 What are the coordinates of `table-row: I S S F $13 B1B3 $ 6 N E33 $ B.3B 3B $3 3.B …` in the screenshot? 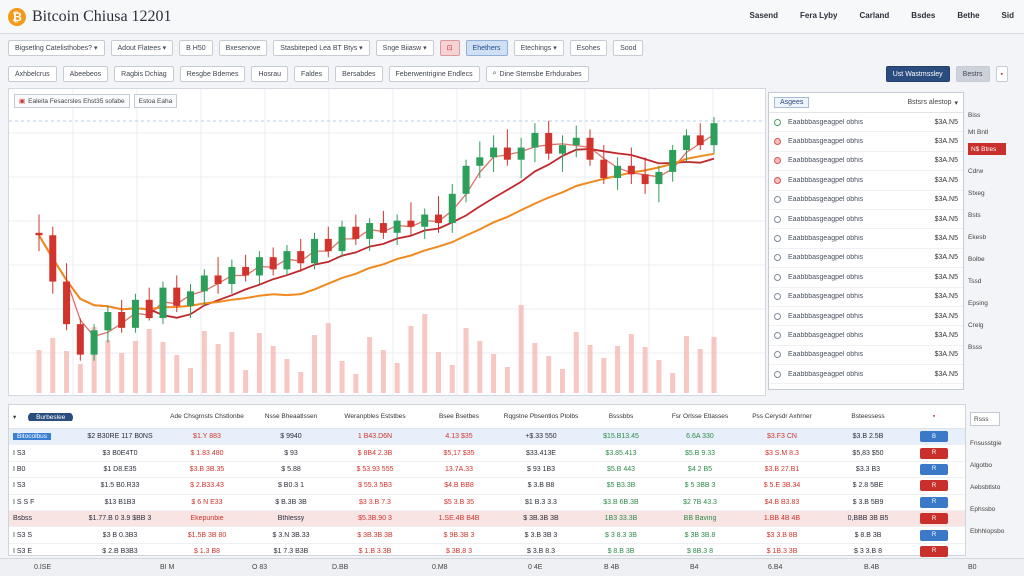 It's located at (487, 503).